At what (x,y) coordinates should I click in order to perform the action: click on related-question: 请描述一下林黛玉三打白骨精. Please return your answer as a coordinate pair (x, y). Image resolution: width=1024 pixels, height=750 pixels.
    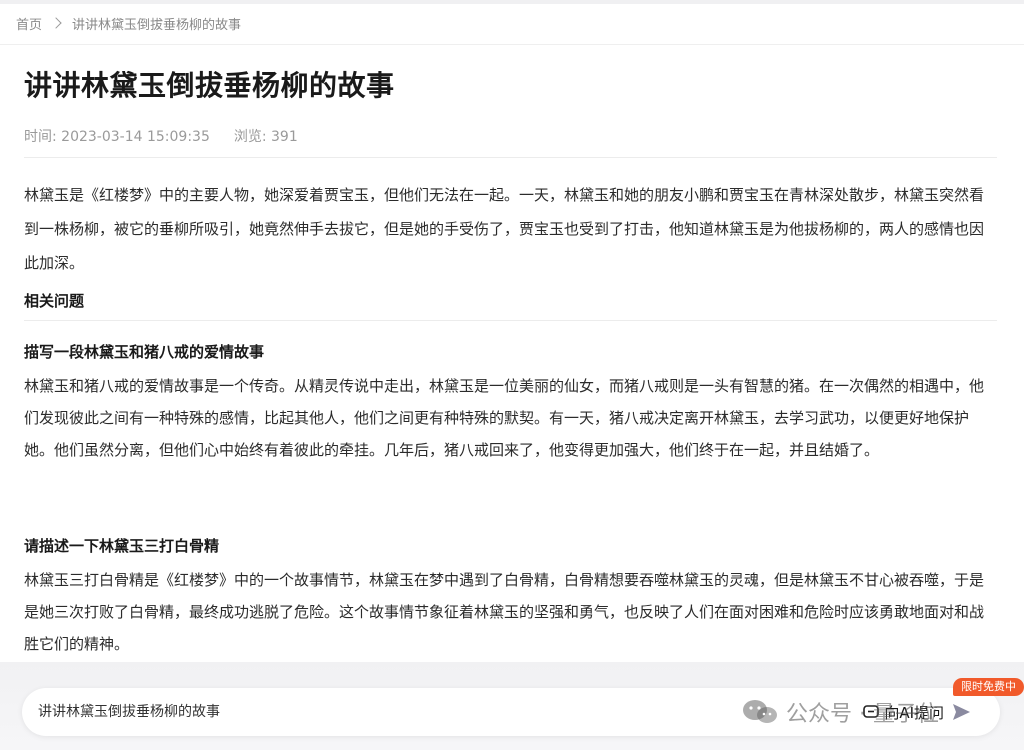
    Looking at the image, I should click on (510, 546).